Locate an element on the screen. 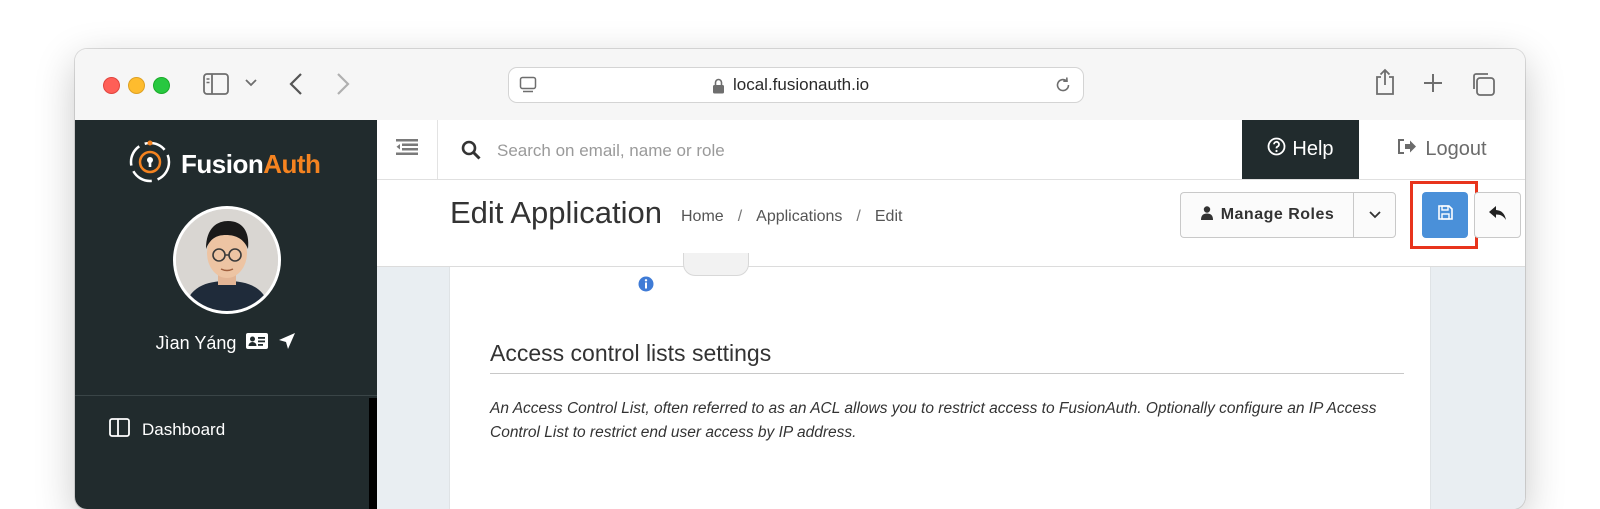 The width and height of the screenshot is (1600, 509). url-text: local.fusionauth.io is located at coordinates (801, 84).